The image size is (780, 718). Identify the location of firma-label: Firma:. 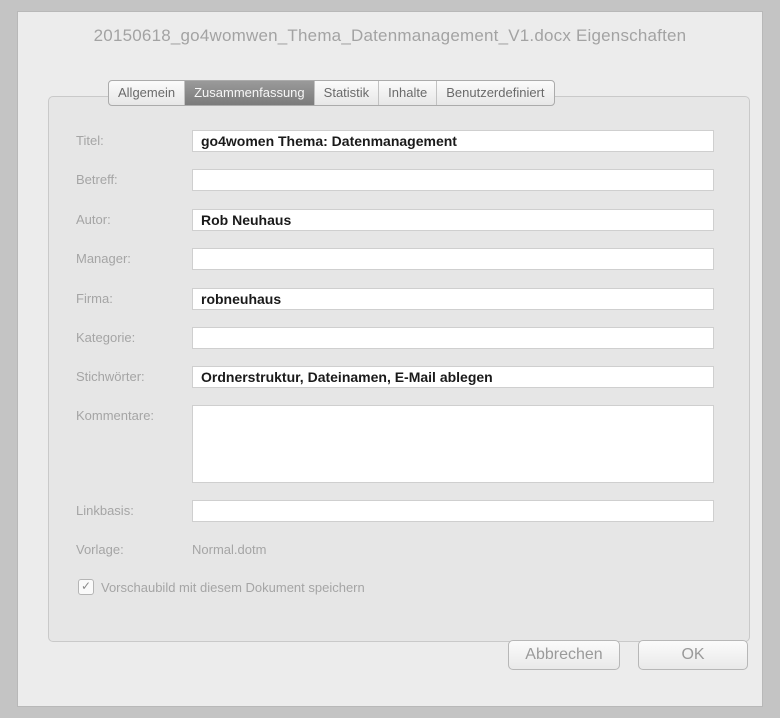
(94, 298).